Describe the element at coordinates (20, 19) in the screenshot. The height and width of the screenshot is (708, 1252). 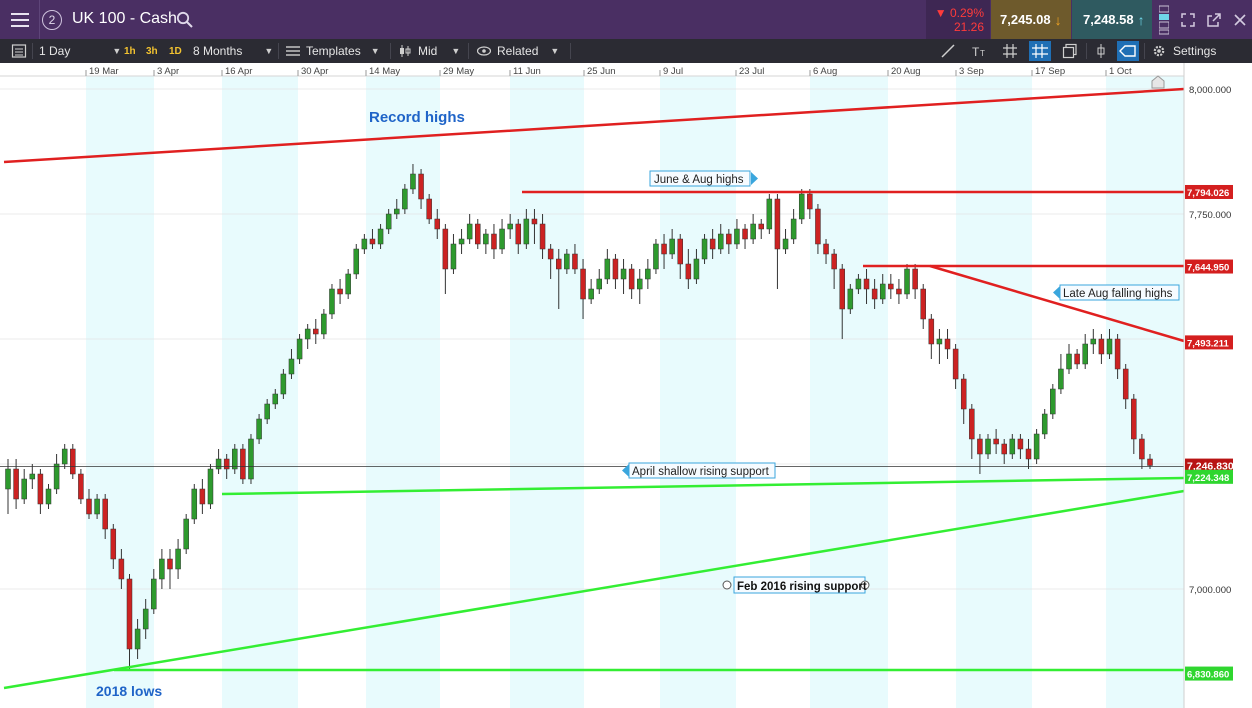
I see `menu-button` at that location.